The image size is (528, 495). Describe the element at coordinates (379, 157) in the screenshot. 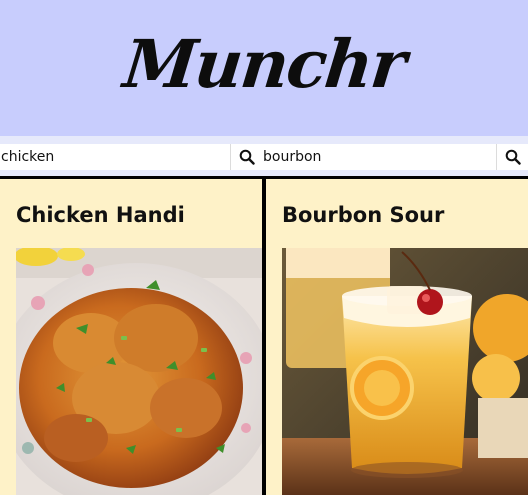

I see `drink-search-input` at that location.